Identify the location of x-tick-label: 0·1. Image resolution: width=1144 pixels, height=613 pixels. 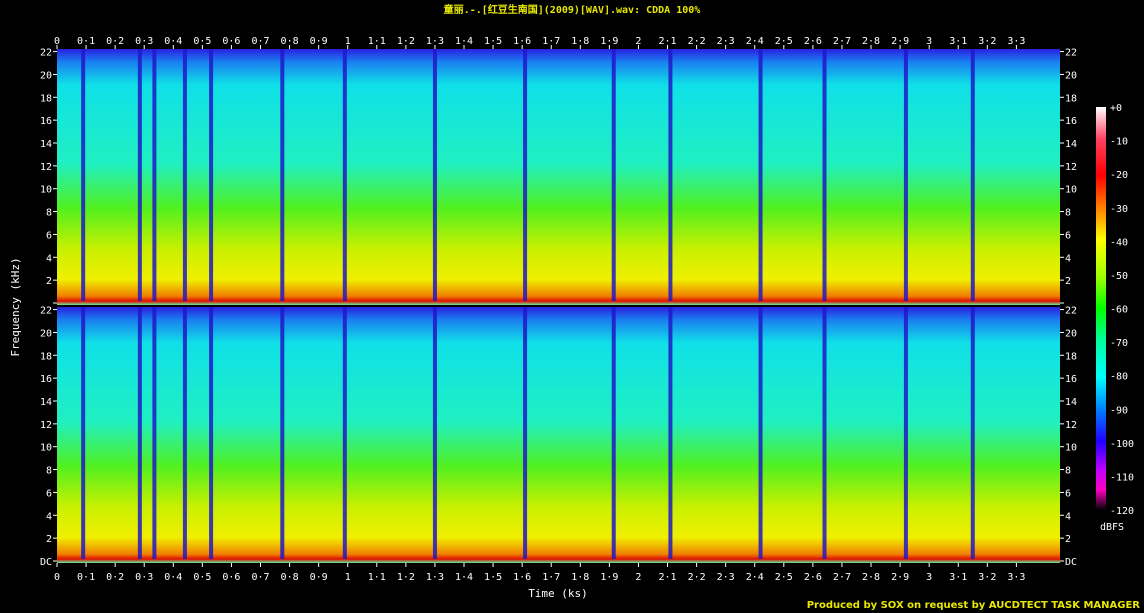
(86, 41).